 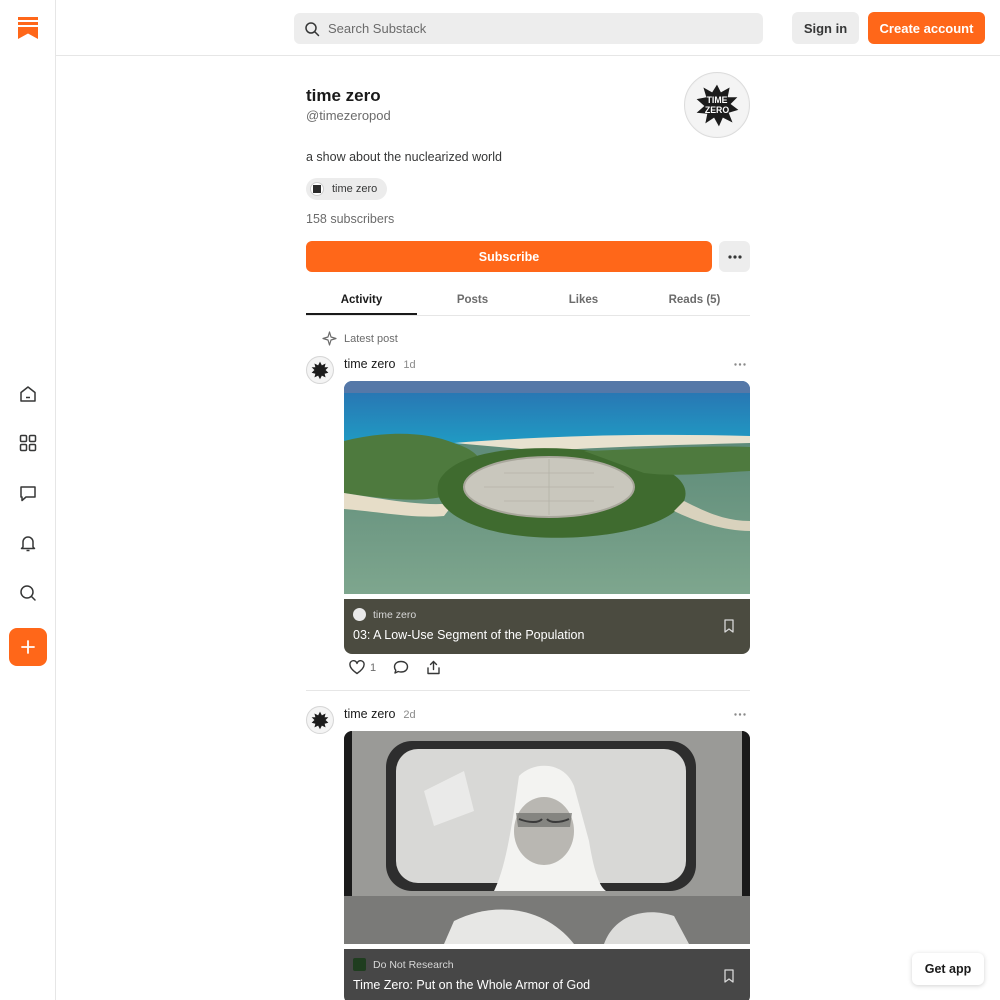 I want to click on get-app-button: Get app, so click(x=948, y=969).